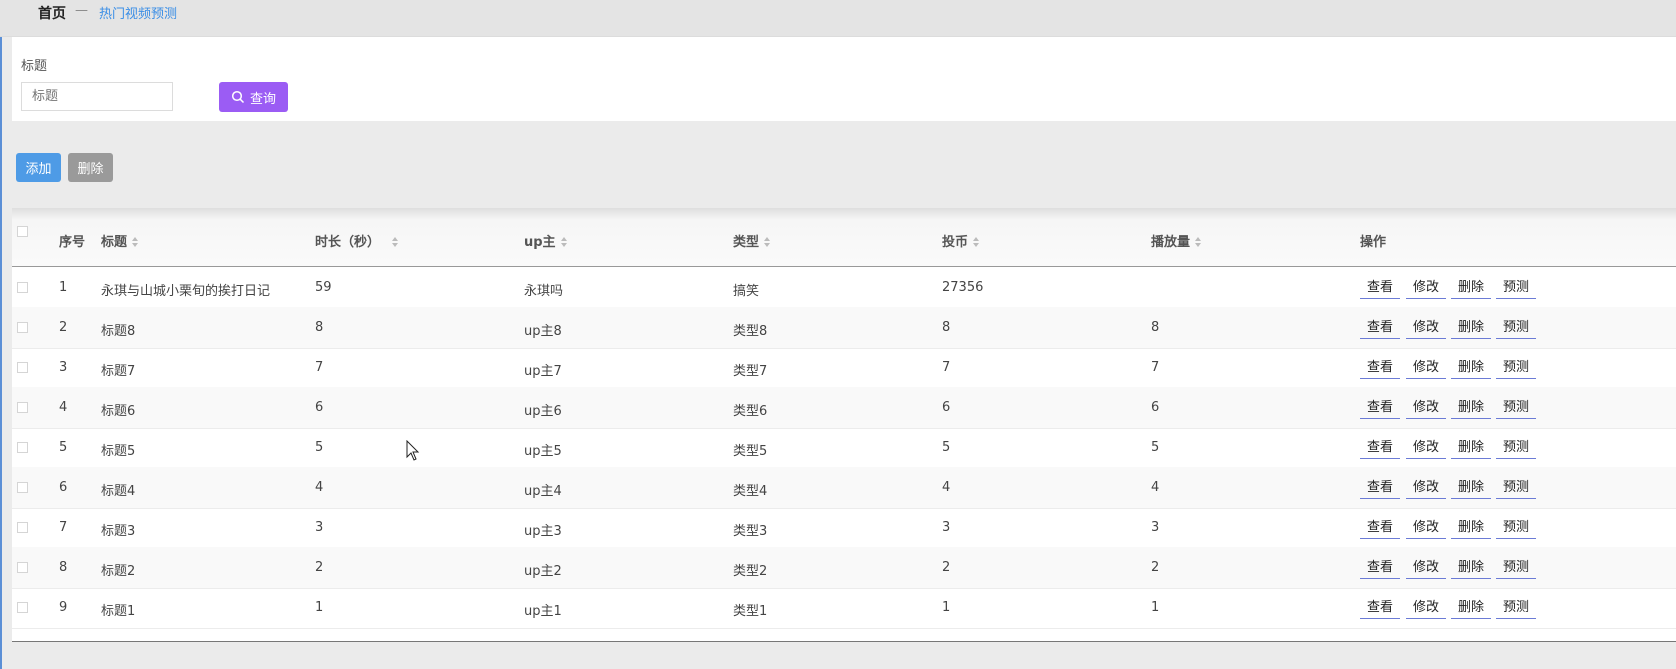 Image resolution: width=1676 pixels, height=669 pixels. I want to click on cell-coins: 7, so click(946, 367).